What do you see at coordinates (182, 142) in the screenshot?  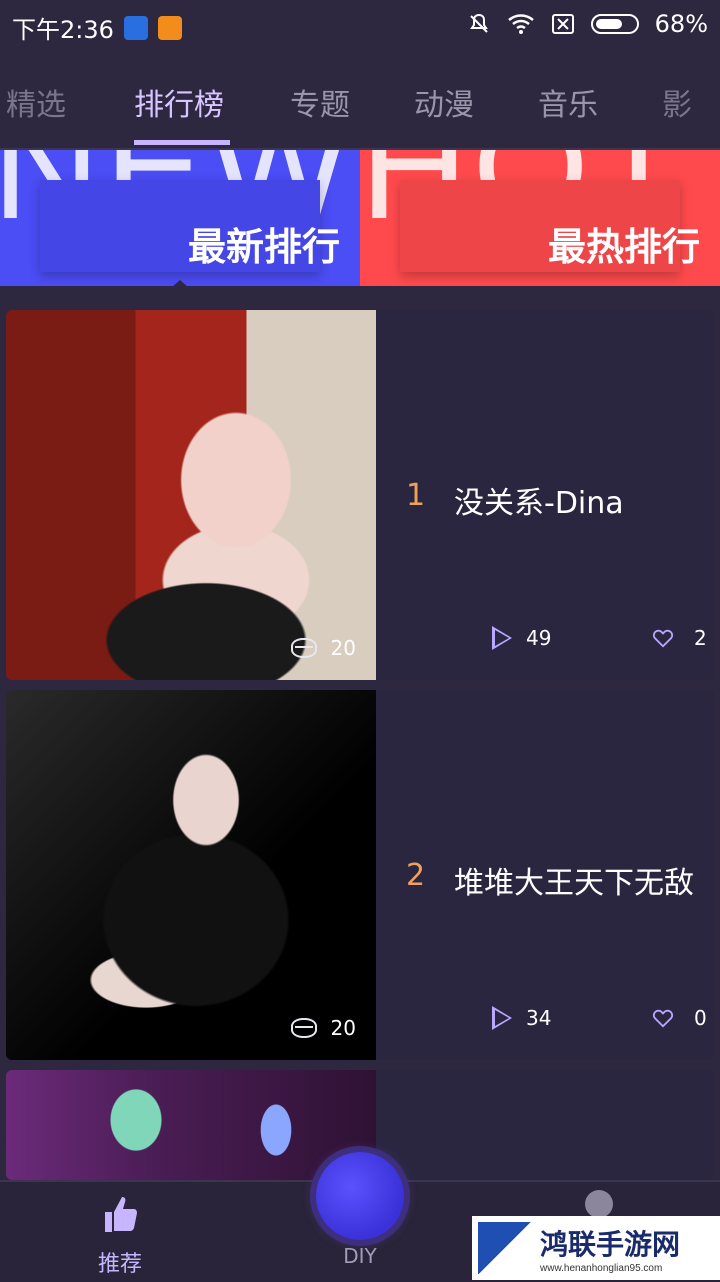 I see `active-tab-indicator` at bounding box center [182, 142].